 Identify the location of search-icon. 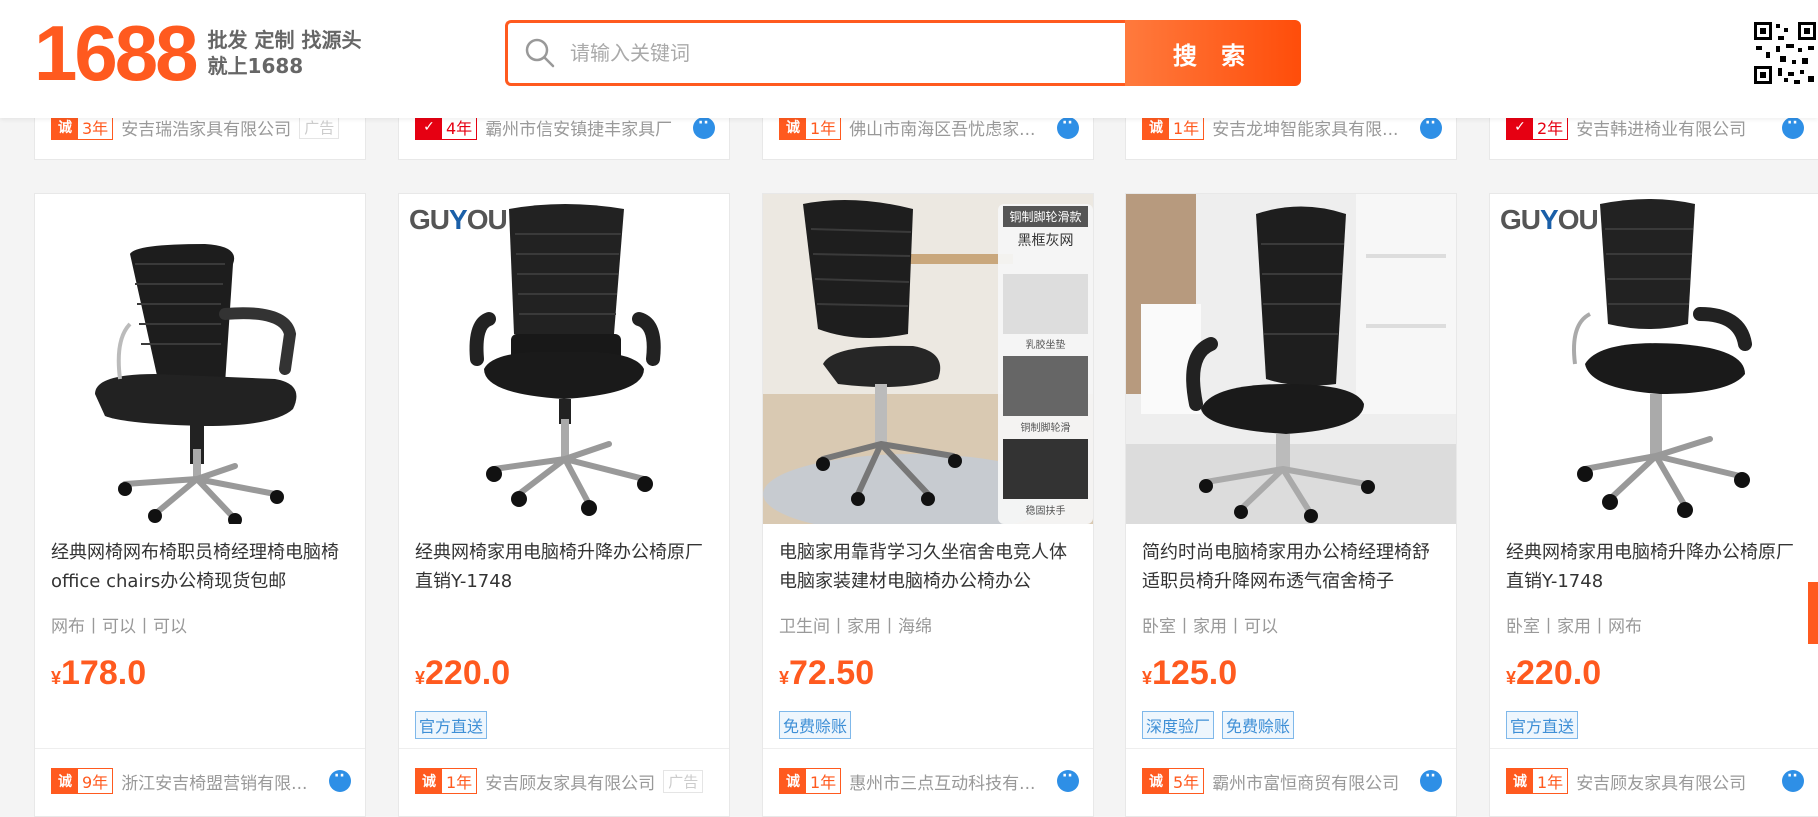
(540, 53).